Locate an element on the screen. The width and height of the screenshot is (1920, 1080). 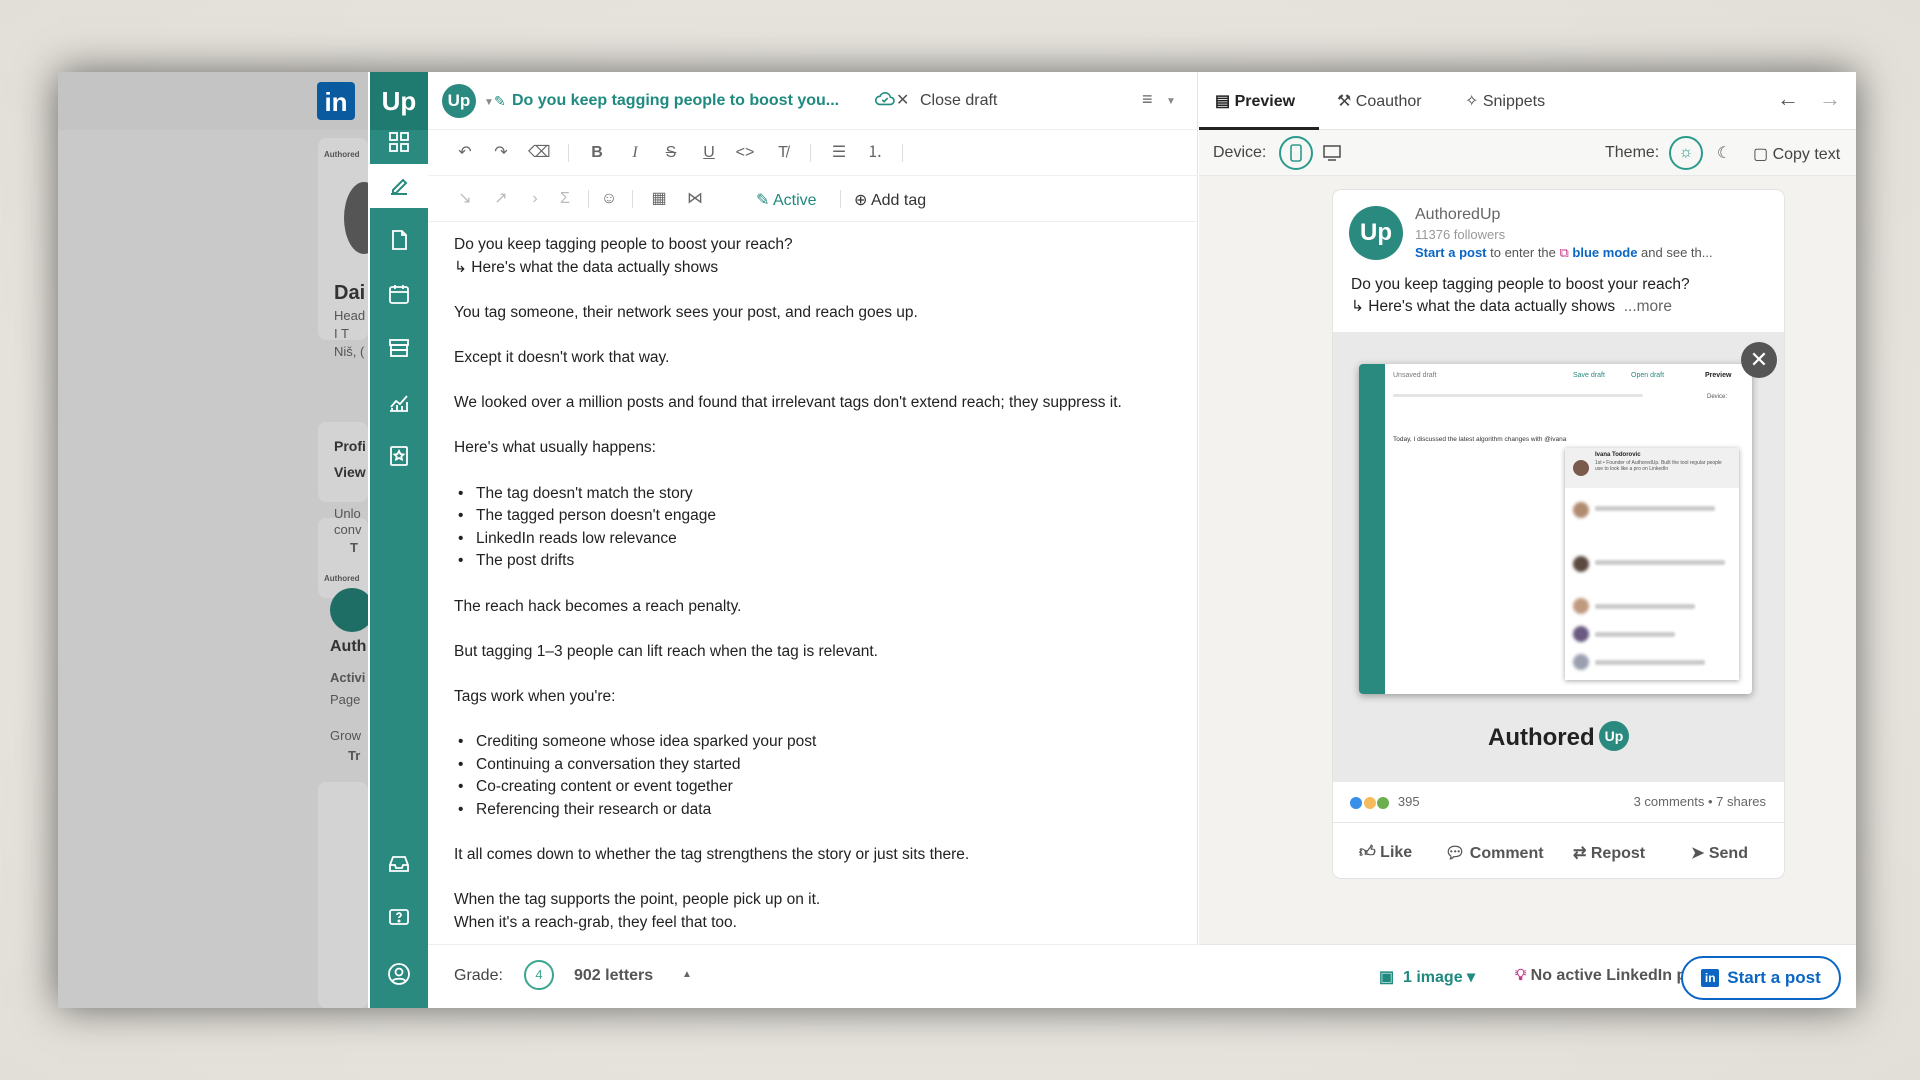
linkedin-icon: in is located at coordinates (1710, 978).